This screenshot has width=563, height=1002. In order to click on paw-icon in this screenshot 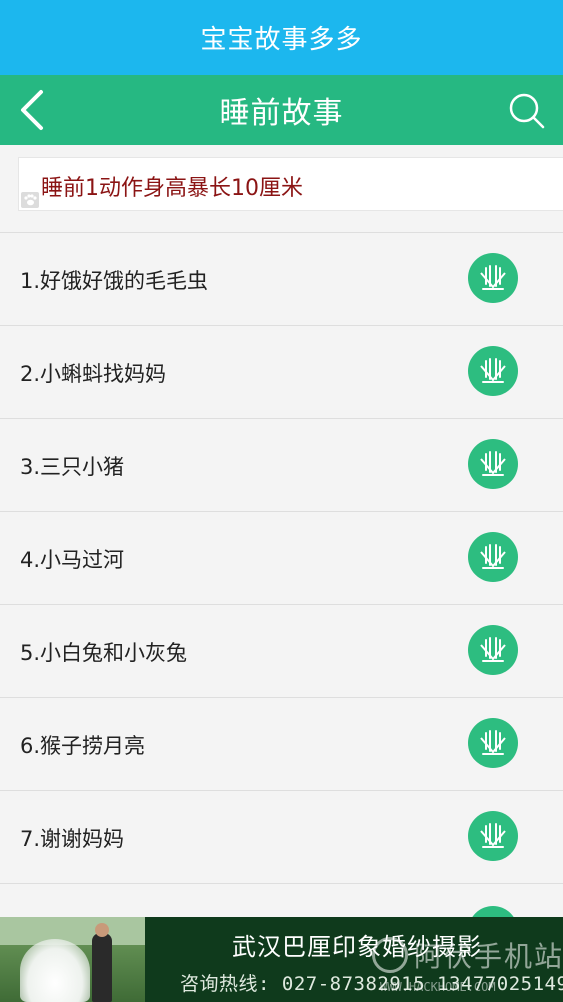, I will do `click(30, 200)`.